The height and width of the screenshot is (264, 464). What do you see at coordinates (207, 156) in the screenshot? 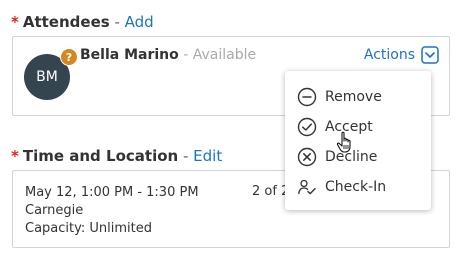
I see `edit-time-link: Edit` at bounding box center [207, 156].